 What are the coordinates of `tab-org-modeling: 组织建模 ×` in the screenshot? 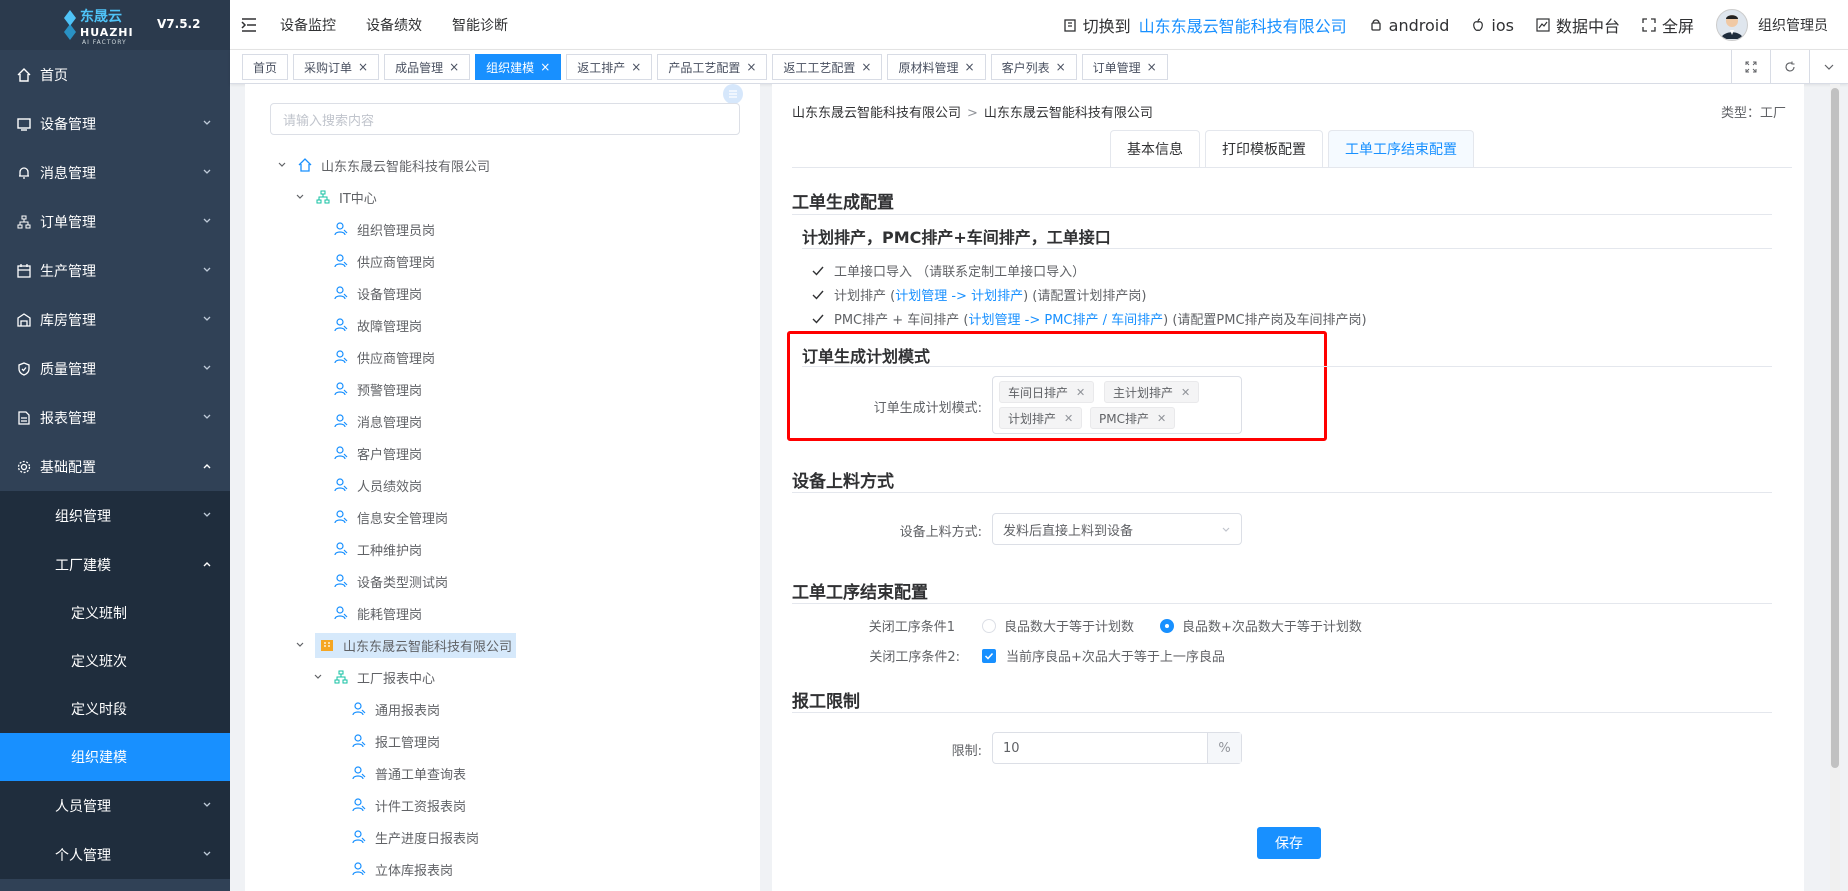 It's located at (518, 67).